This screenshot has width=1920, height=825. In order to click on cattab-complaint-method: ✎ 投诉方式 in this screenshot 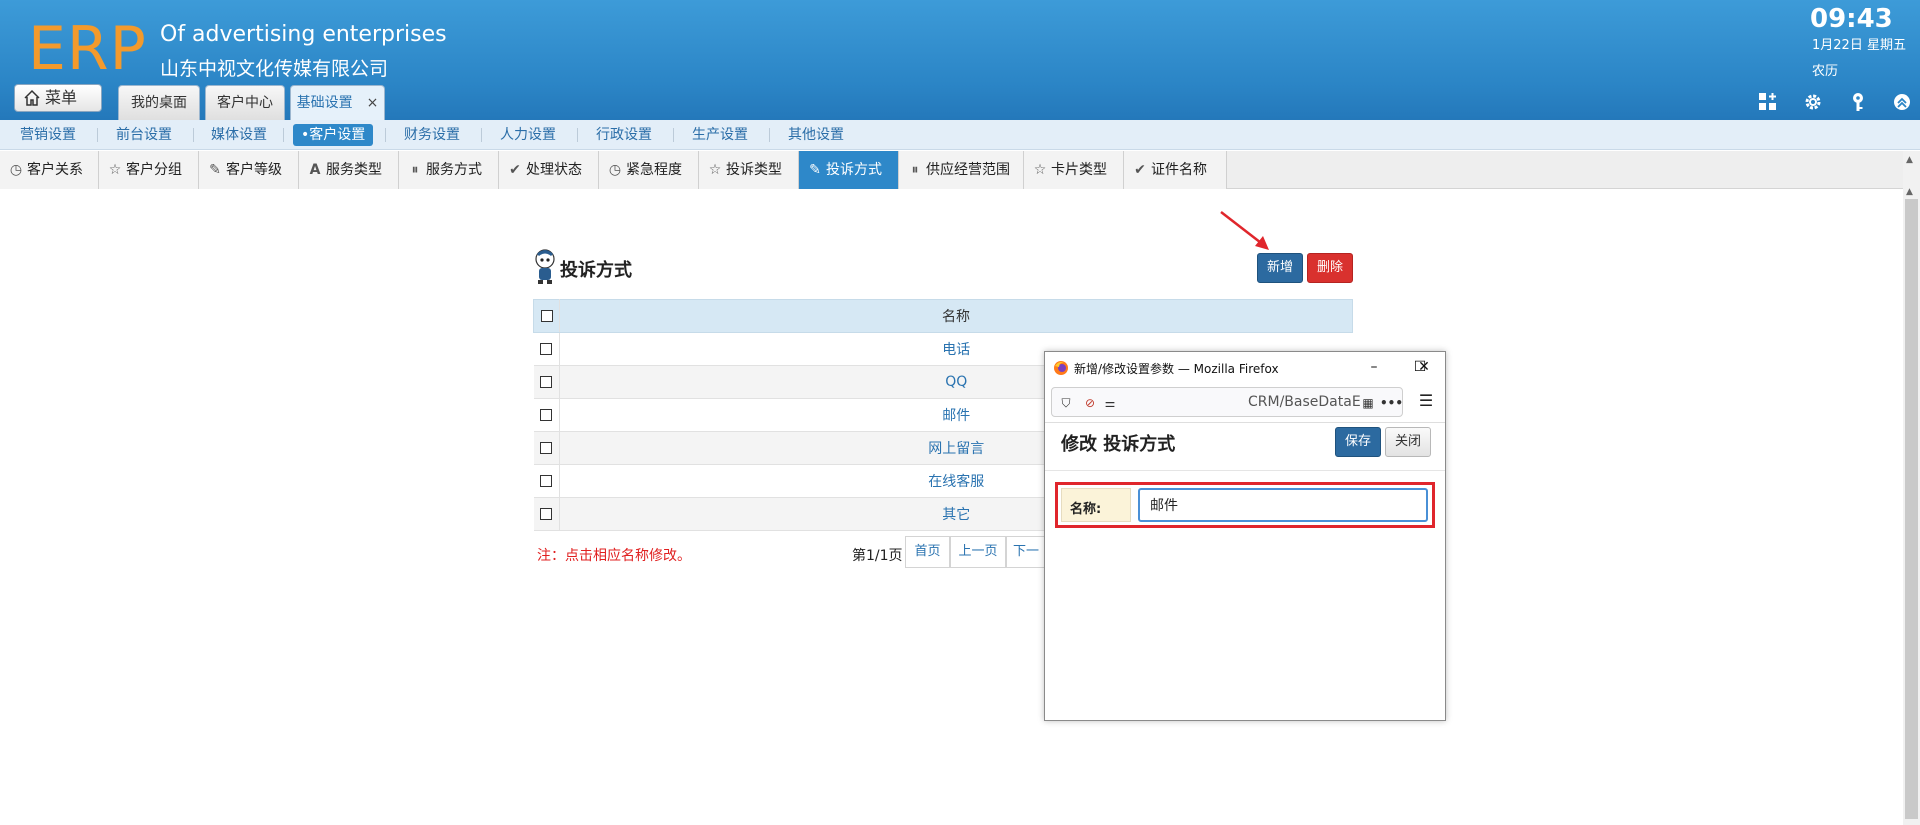, I will do `click(849, 170)`.